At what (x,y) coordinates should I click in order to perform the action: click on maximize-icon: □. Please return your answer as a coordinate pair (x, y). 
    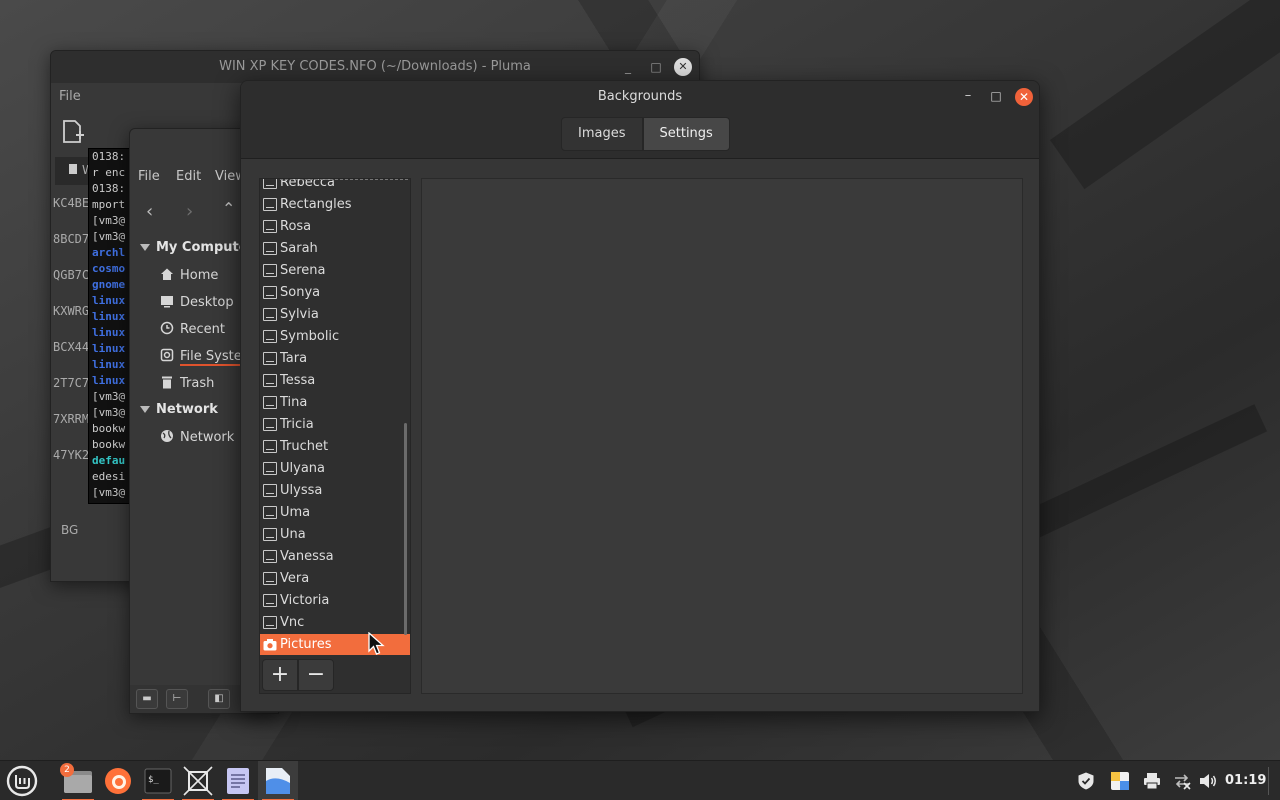
    Looking at the image, I should click on (996, 96).